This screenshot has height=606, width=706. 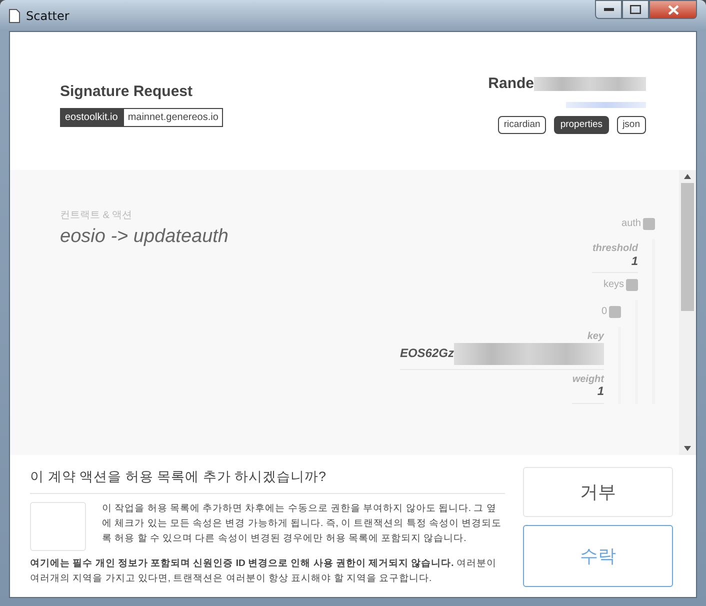 What do you see at coordinates (615, 248) in the screenshot?
I see `property-label: threshold` at bounding box center [615, 248].